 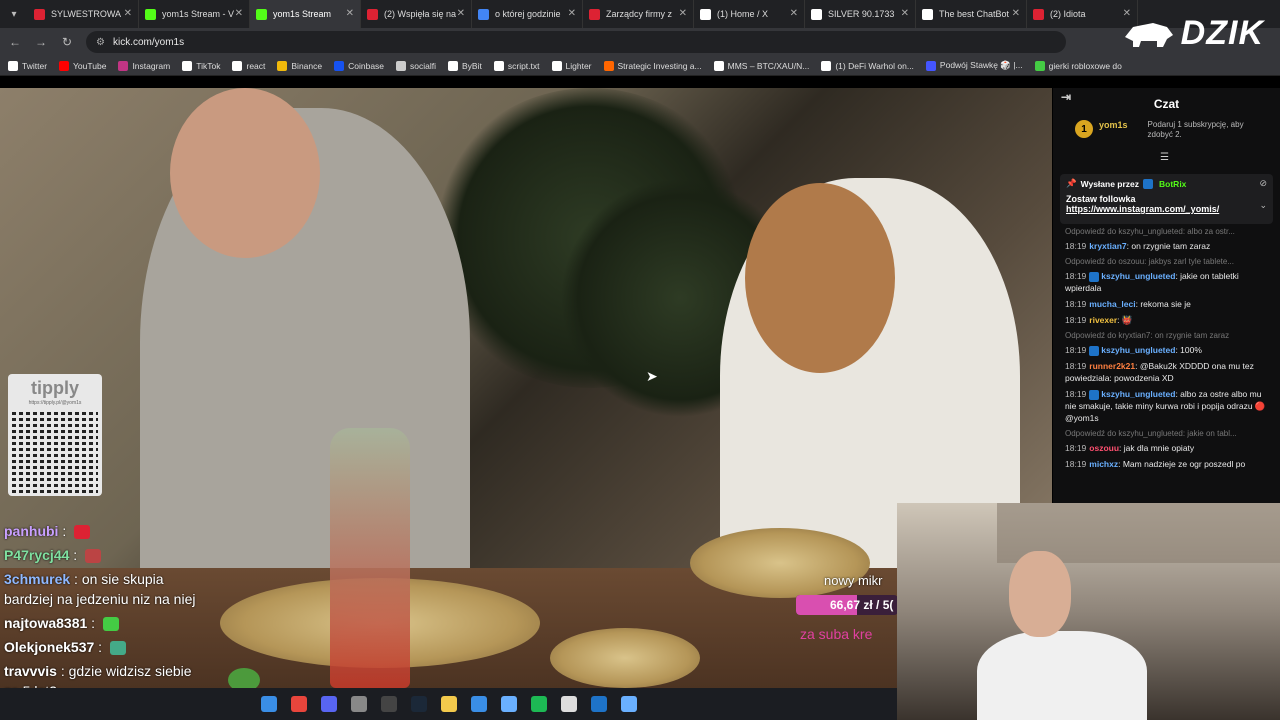 What do you see at coordinates (568, 704) in the screenshot?
I see `media-icon` at bounding box center [568, 704].